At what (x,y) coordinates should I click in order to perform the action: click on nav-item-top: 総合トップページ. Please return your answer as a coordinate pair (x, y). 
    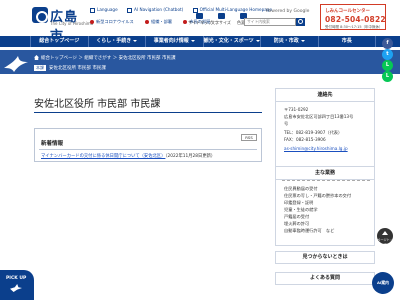
    Looking at the image, I should click on (59, 41).